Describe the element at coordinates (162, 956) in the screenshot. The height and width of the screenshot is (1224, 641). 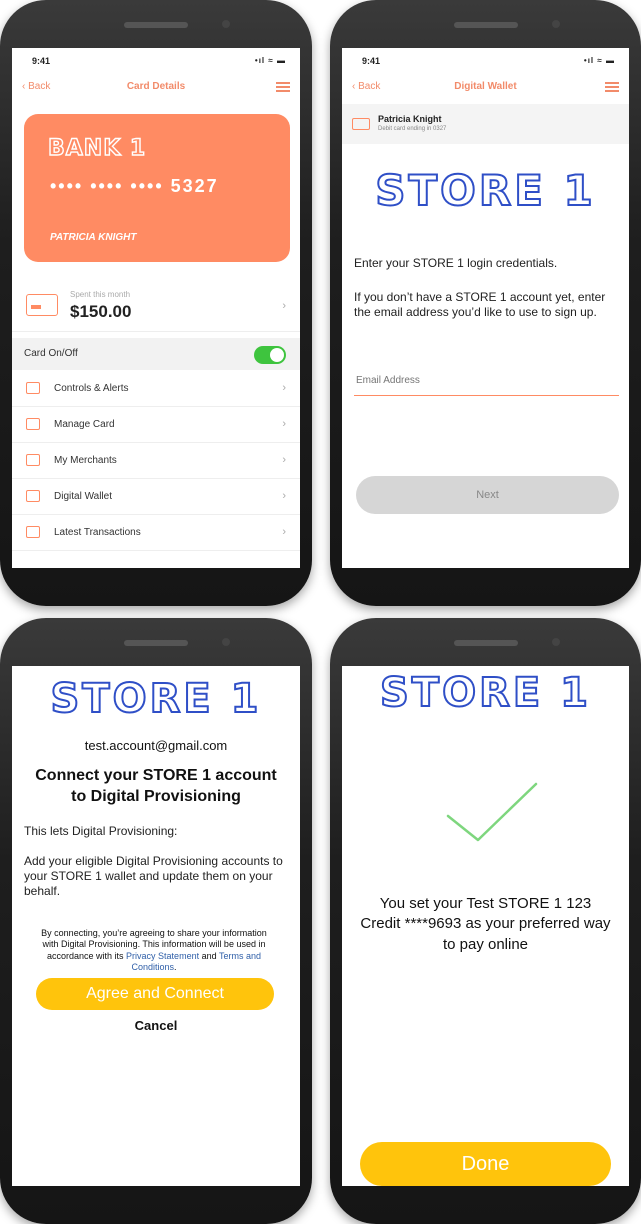
I see `privacy-link: Privacy Statement` at that location.